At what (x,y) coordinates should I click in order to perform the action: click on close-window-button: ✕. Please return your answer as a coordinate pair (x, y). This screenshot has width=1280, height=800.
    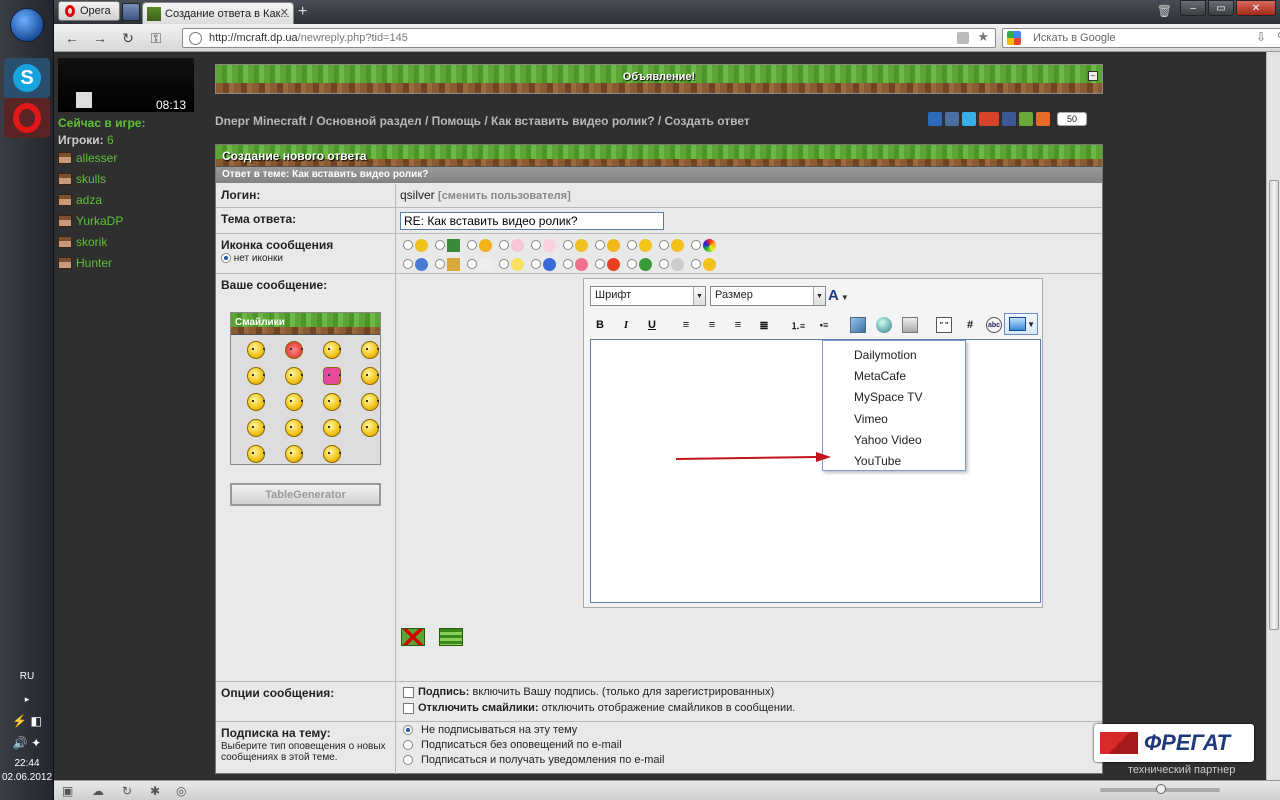
    Looking at the image, I should click on (1256, 8).